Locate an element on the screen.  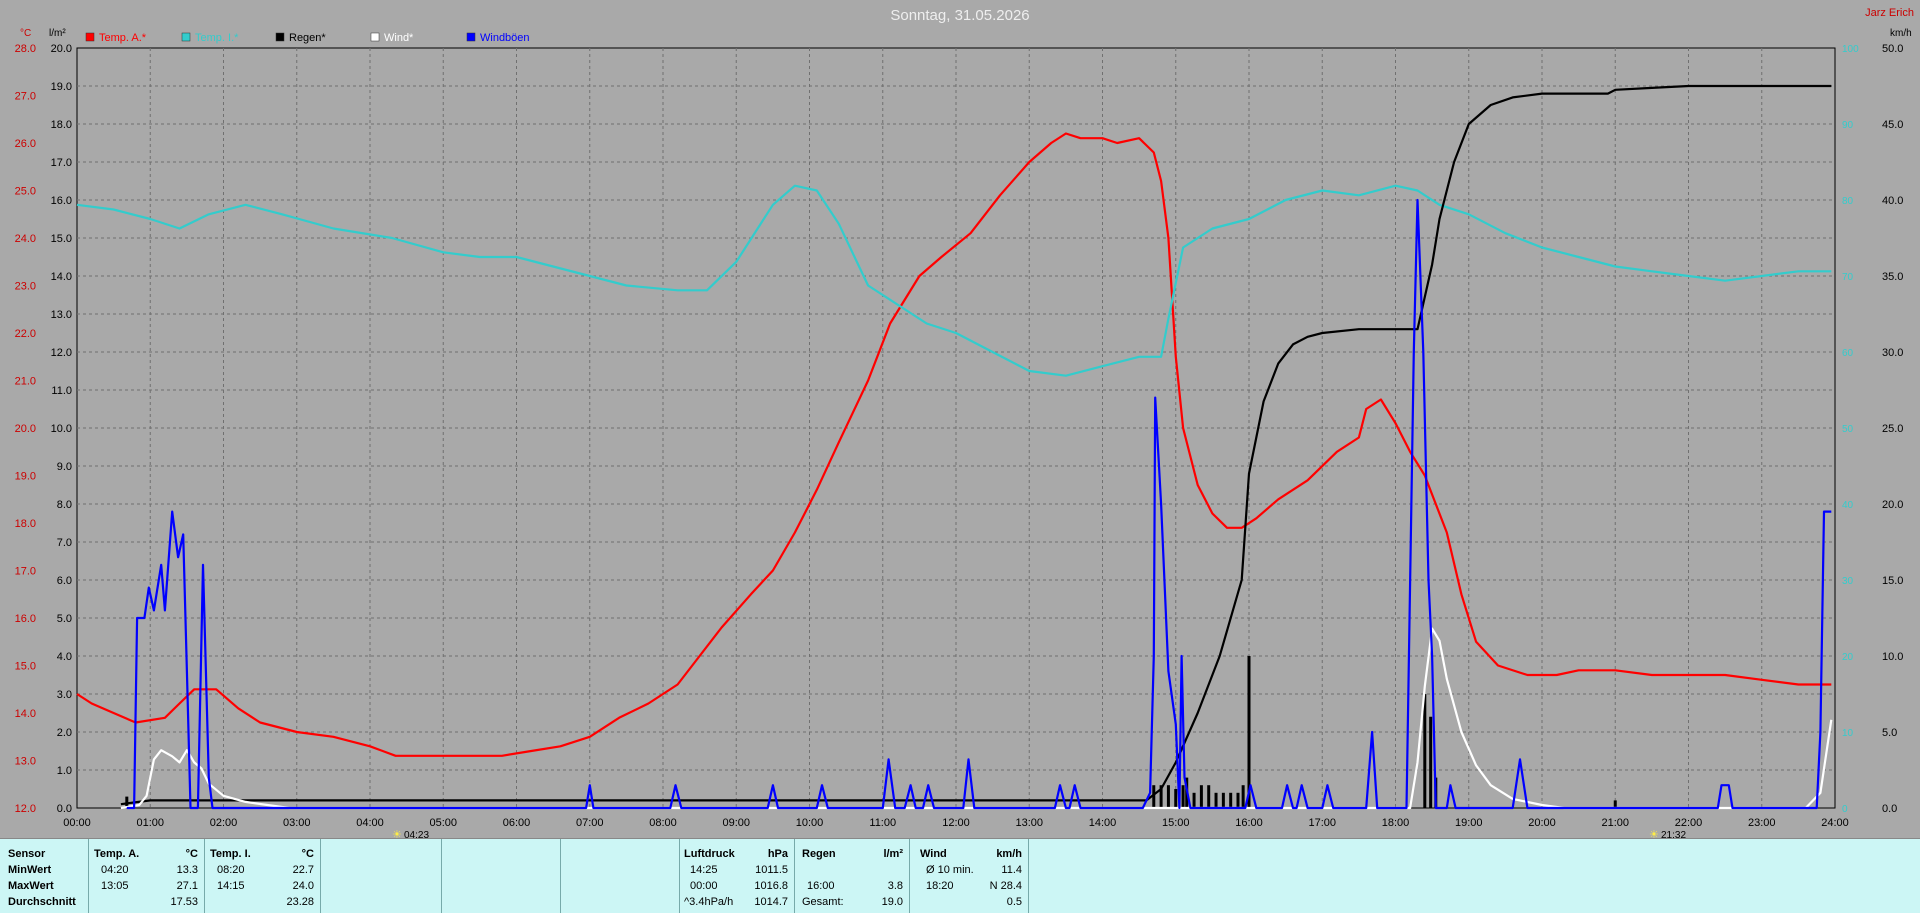
x-tick-label: 17:00 is located at coordinates (1322, 823).